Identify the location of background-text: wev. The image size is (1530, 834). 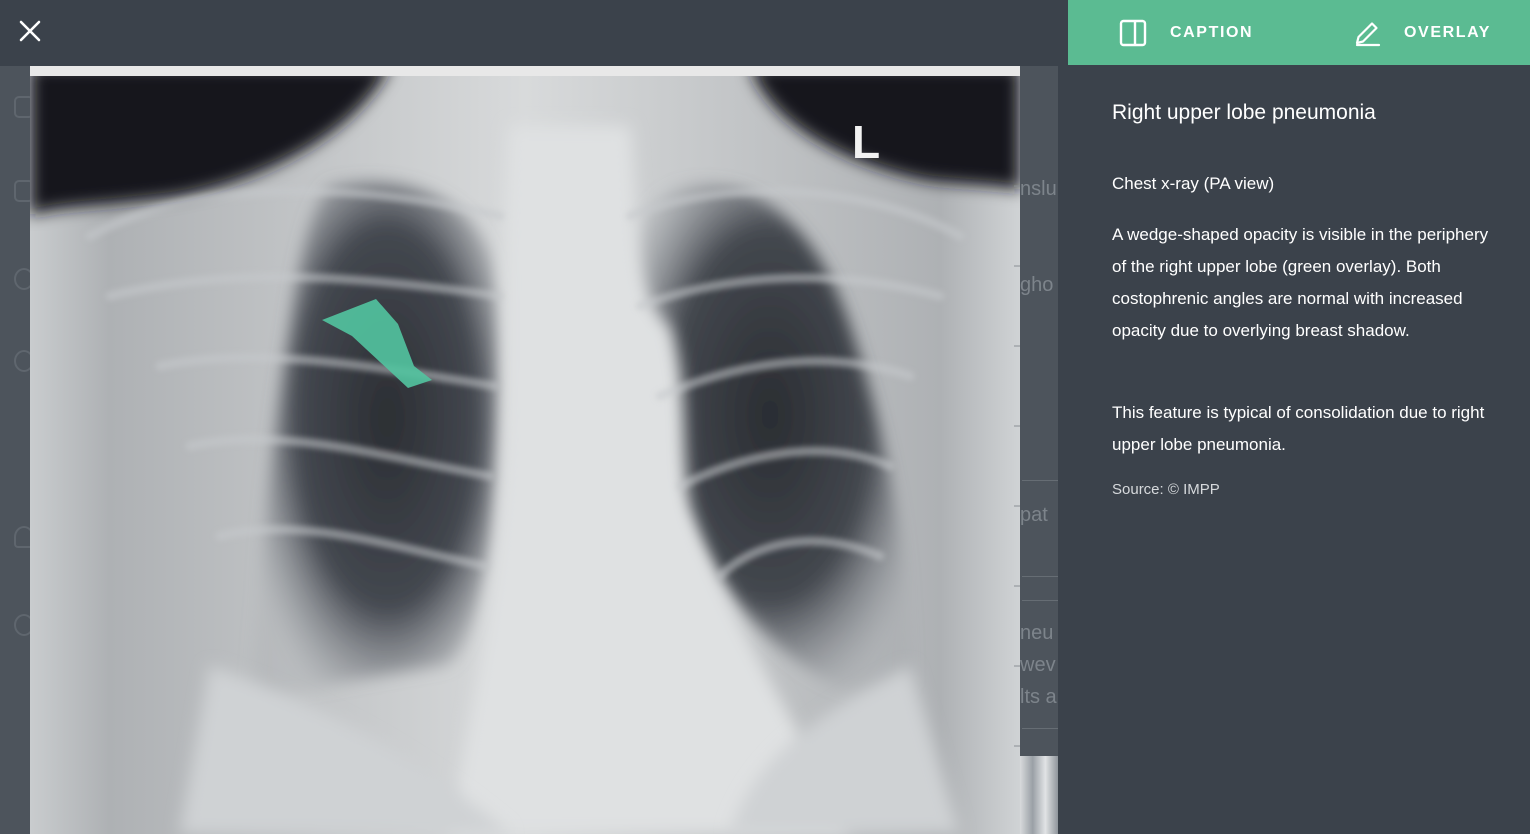
(1038, 665).